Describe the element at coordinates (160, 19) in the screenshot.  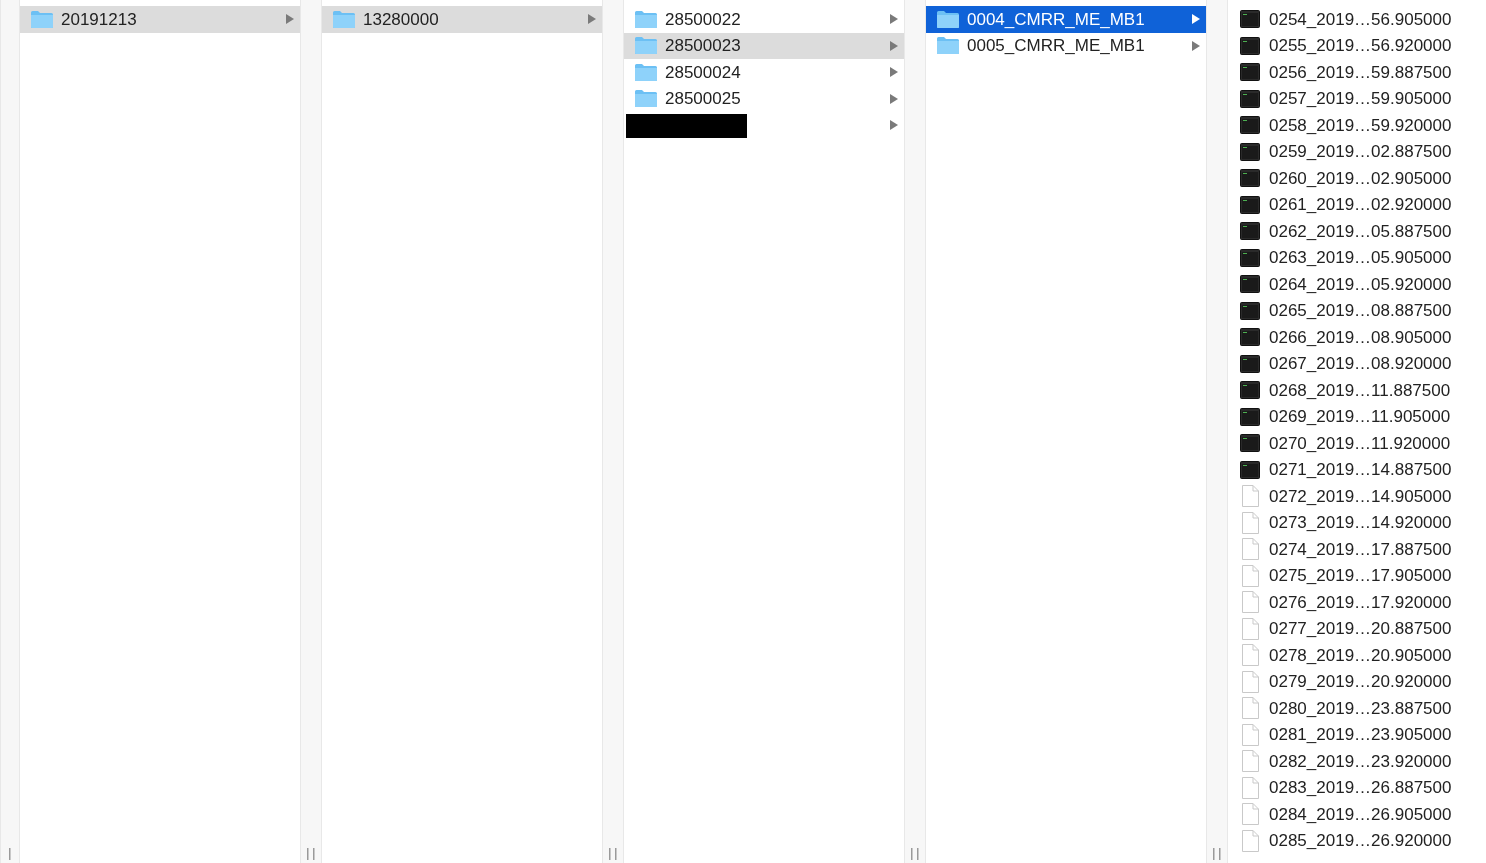
I see `file-list-item: 20191213` at that location.